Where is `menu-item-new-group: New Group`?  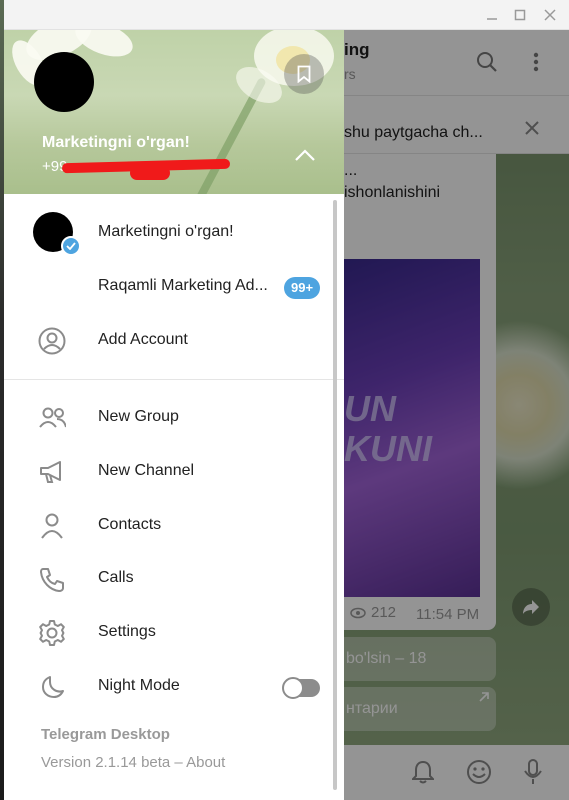 menu-item-new-group: New Group is located at coordinates (169, 418).